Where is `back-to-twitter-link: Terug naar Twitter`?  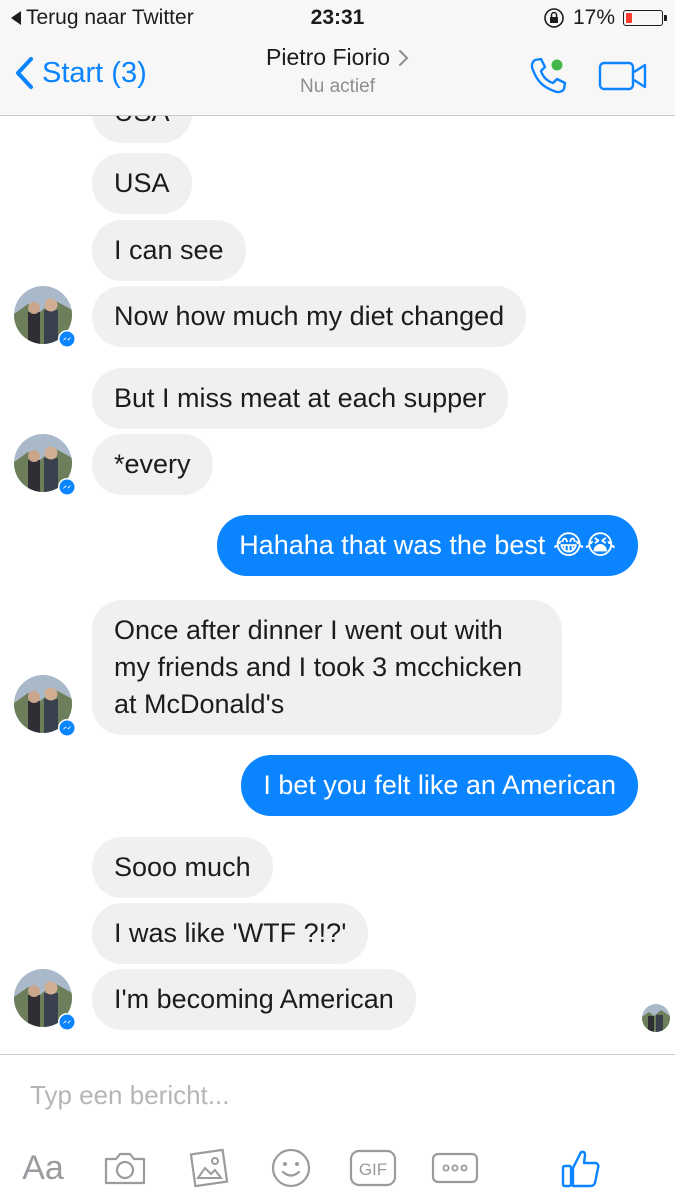 back-to-twitter-link: Terug naar Twitter is located at coordinates (102, 18).